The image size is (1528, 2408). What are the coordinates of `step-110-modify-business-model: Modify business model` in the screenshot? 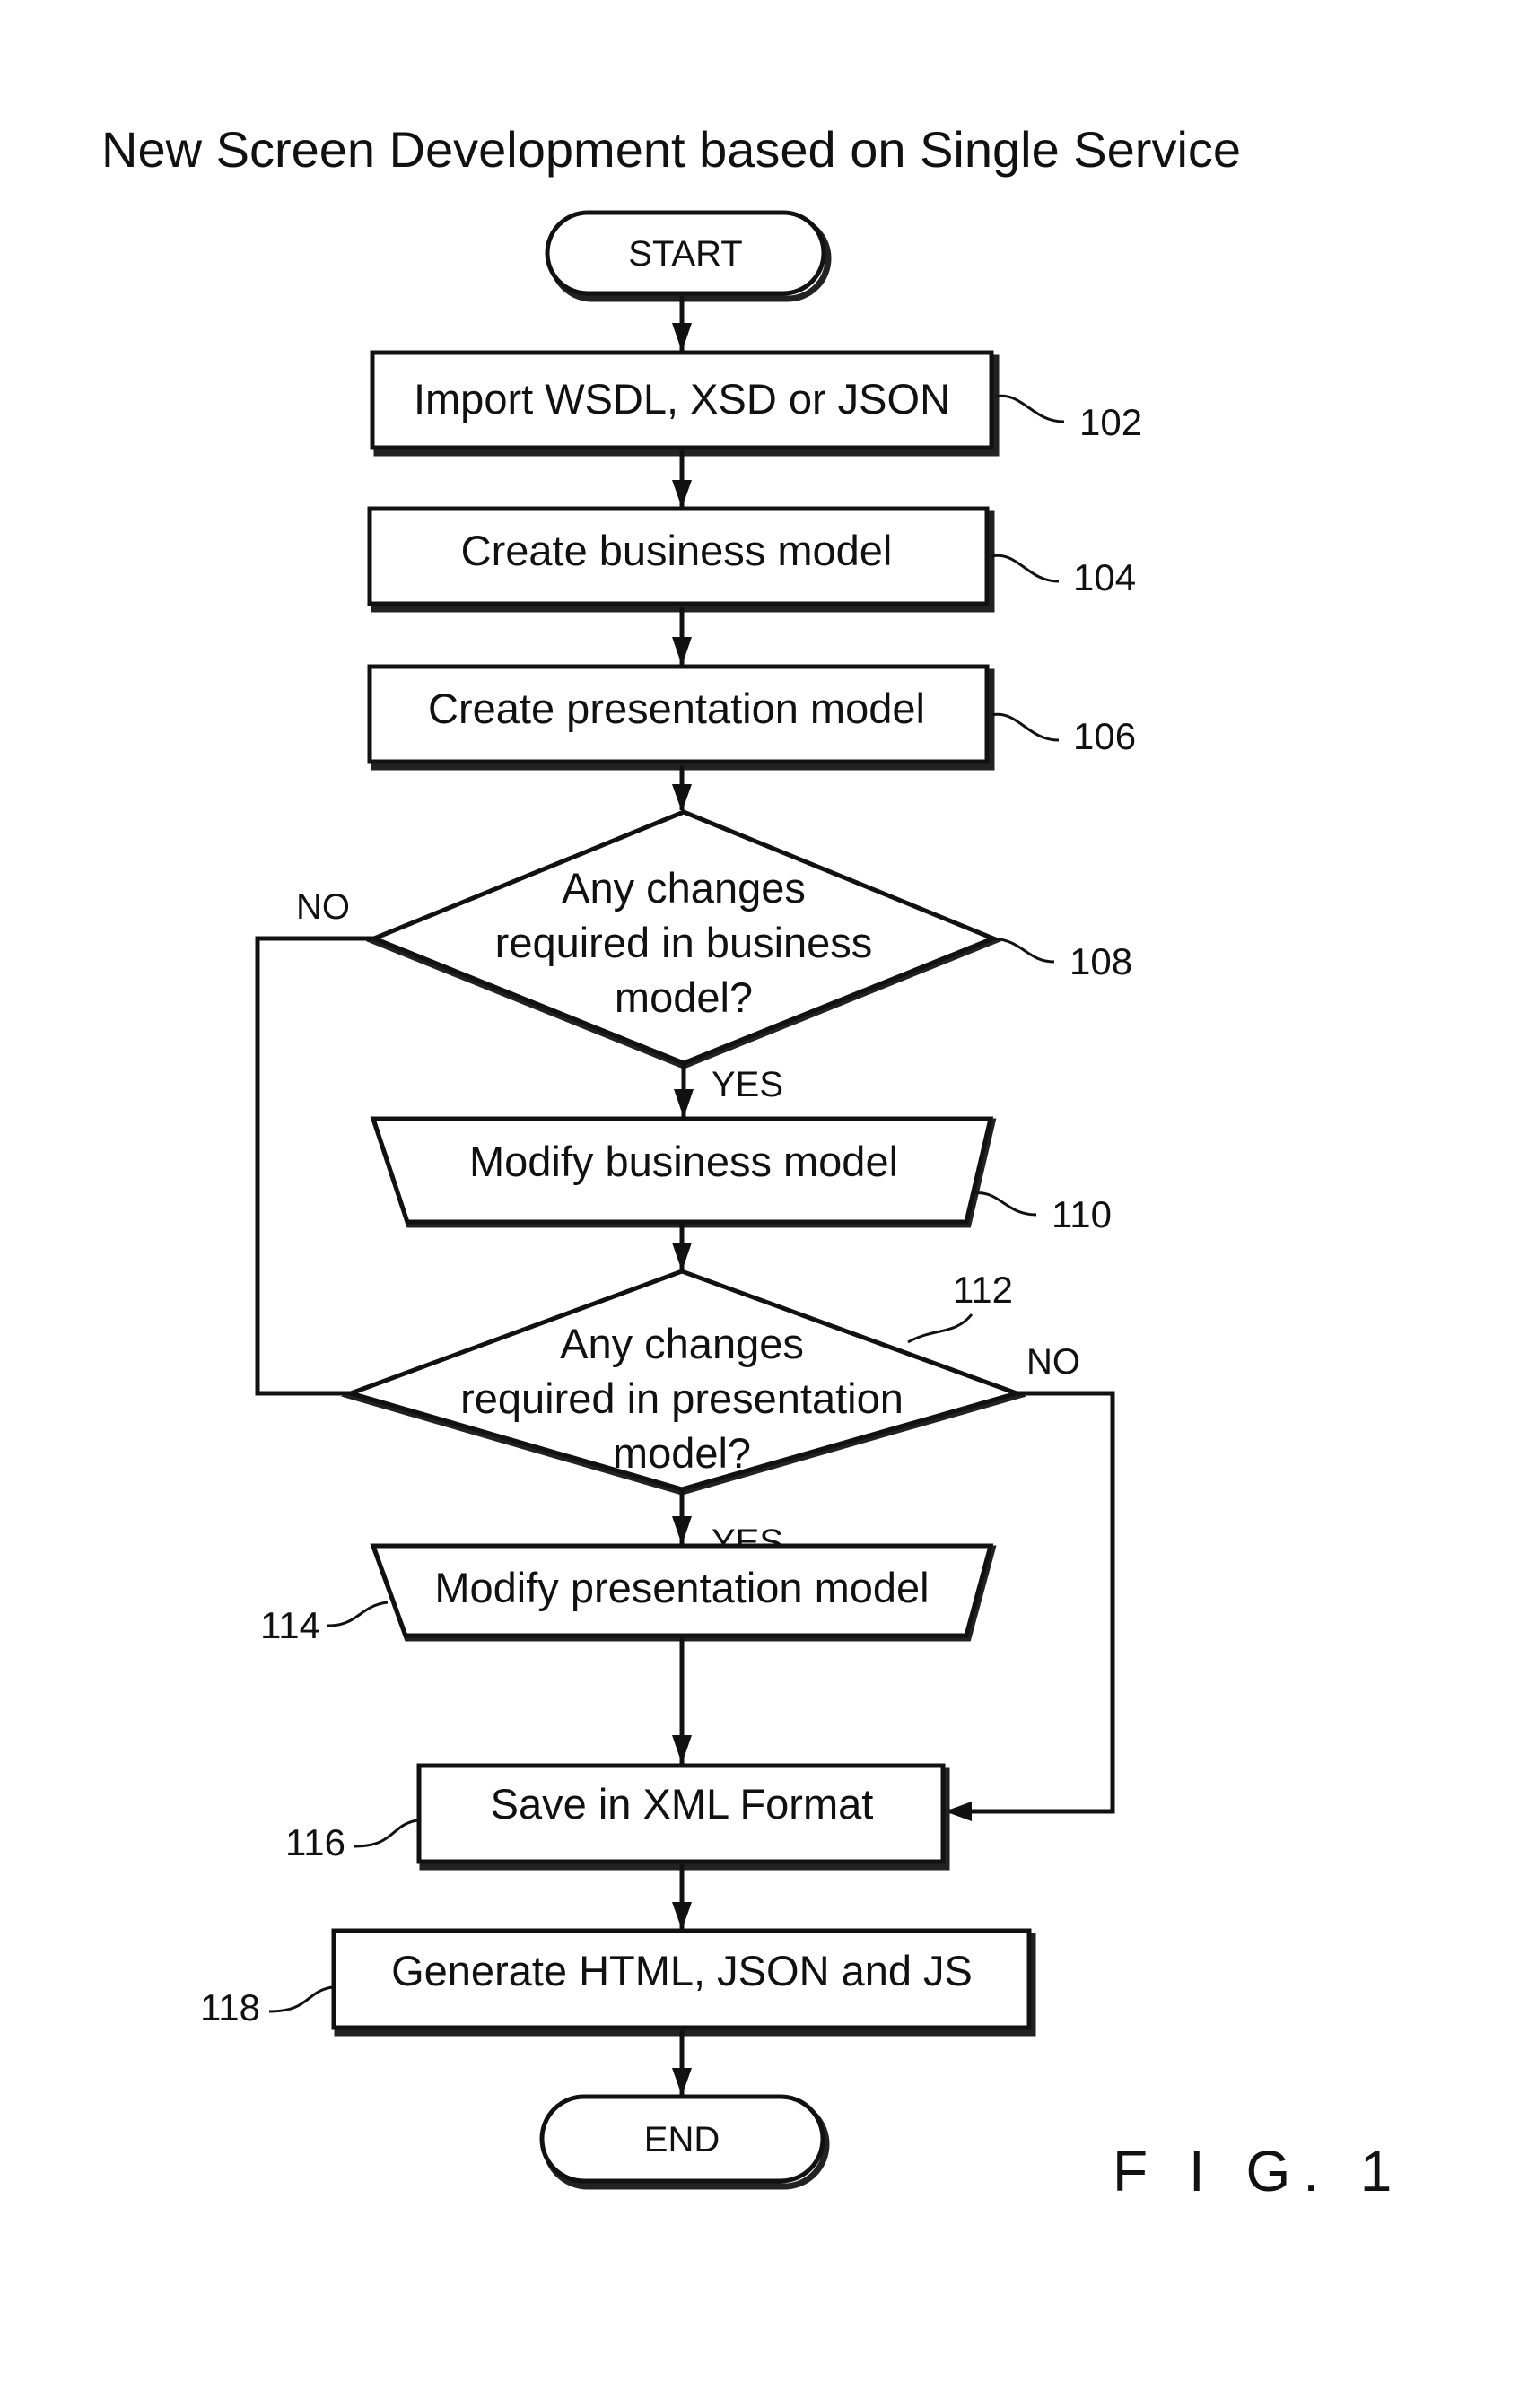 It's located at (683, 1172).